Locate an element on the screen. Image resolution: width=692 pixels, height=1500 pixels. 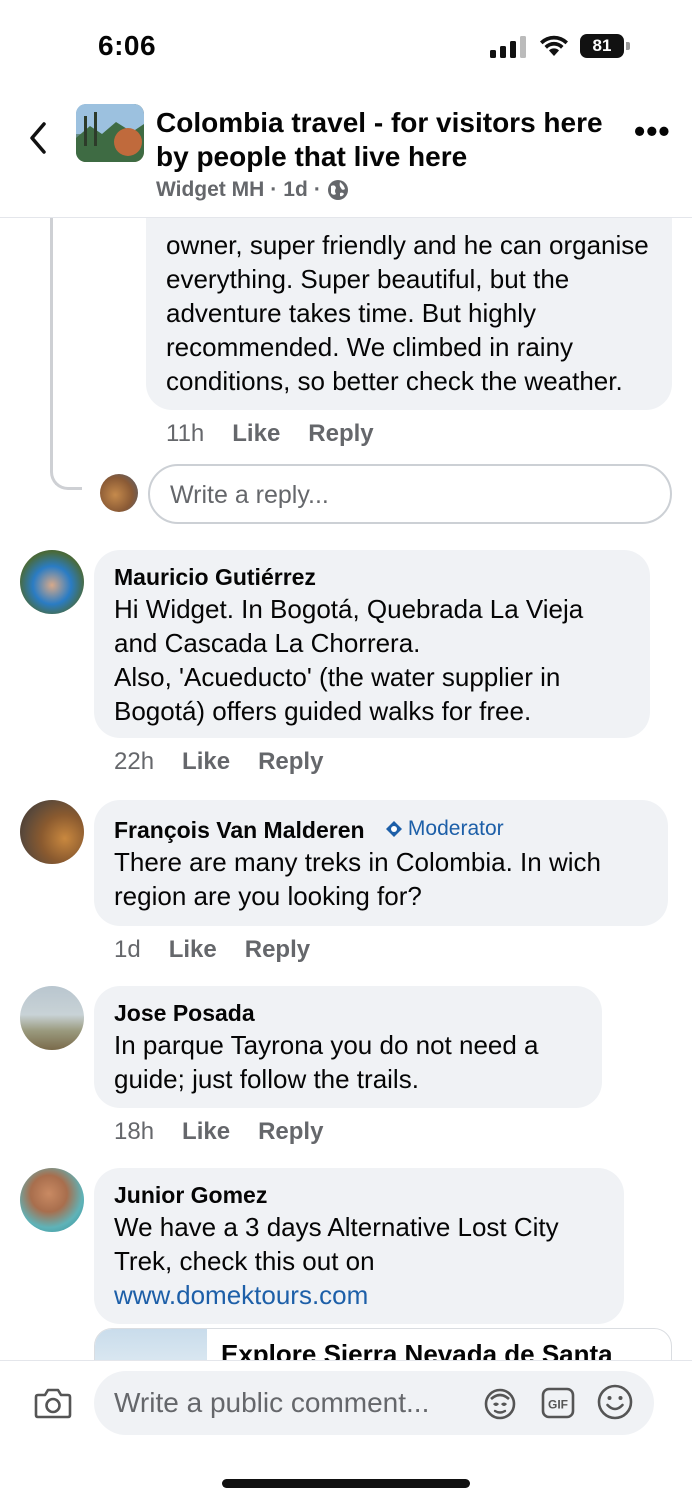
camera-button is located at coordinates (53, 1403).